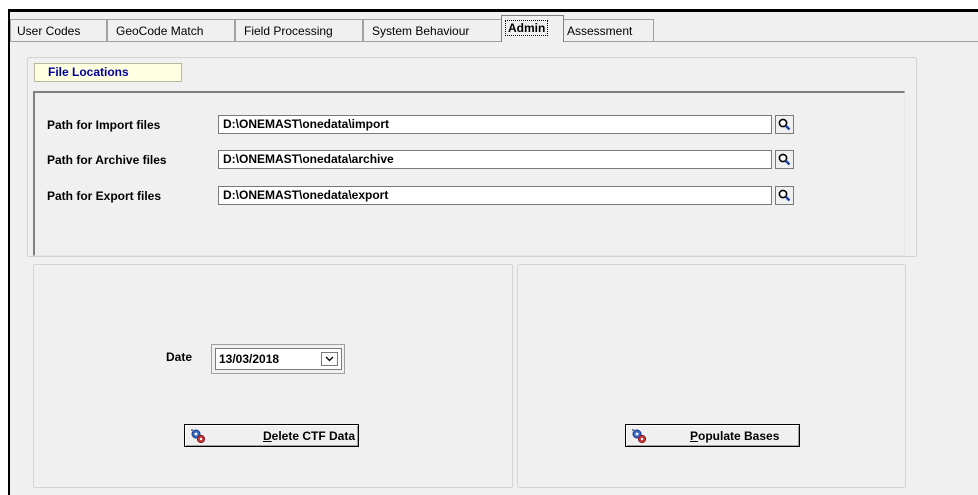 The width and height of the screenshot is (978, 495). I want to click on import-browse-button, so click(784, 124).